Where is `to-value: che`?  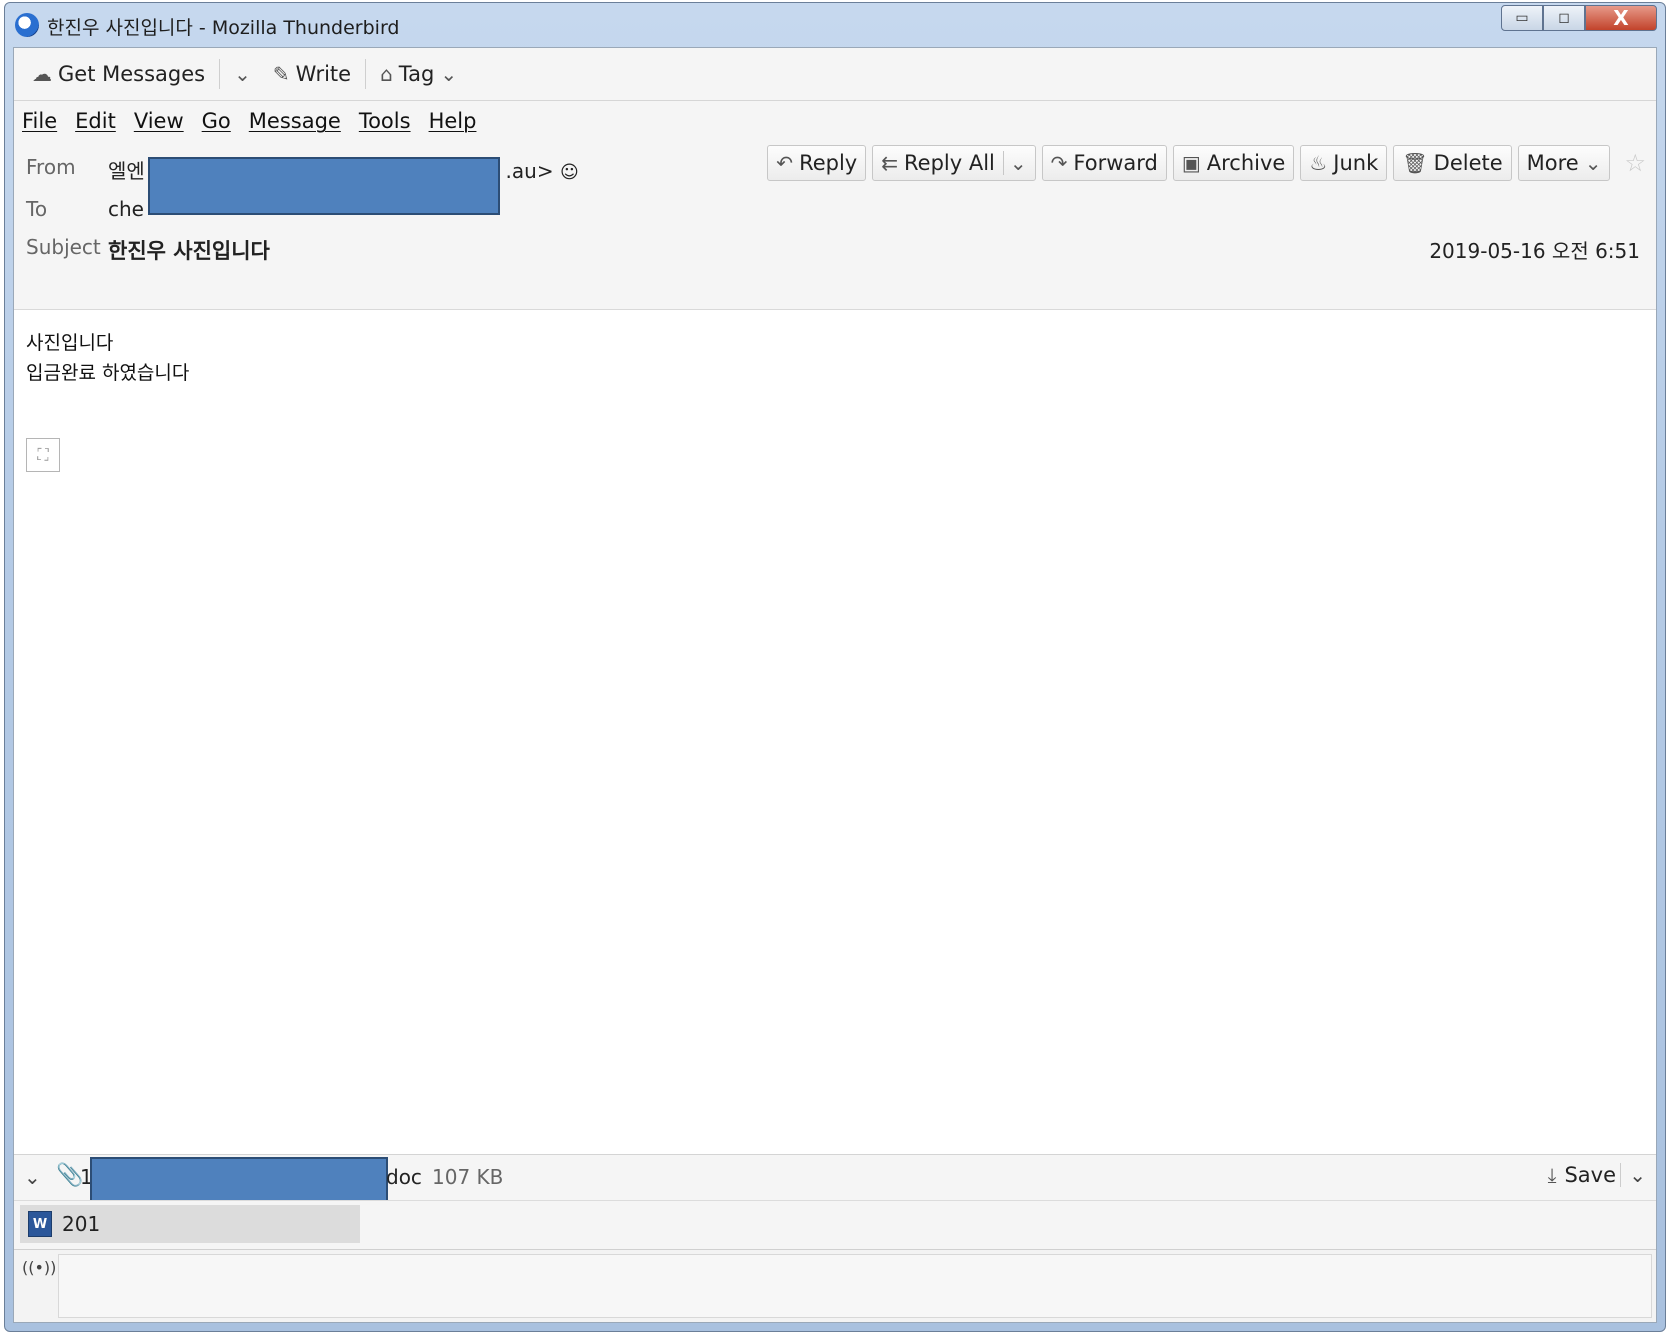 to-value: che is located at coordinates (126, 209).